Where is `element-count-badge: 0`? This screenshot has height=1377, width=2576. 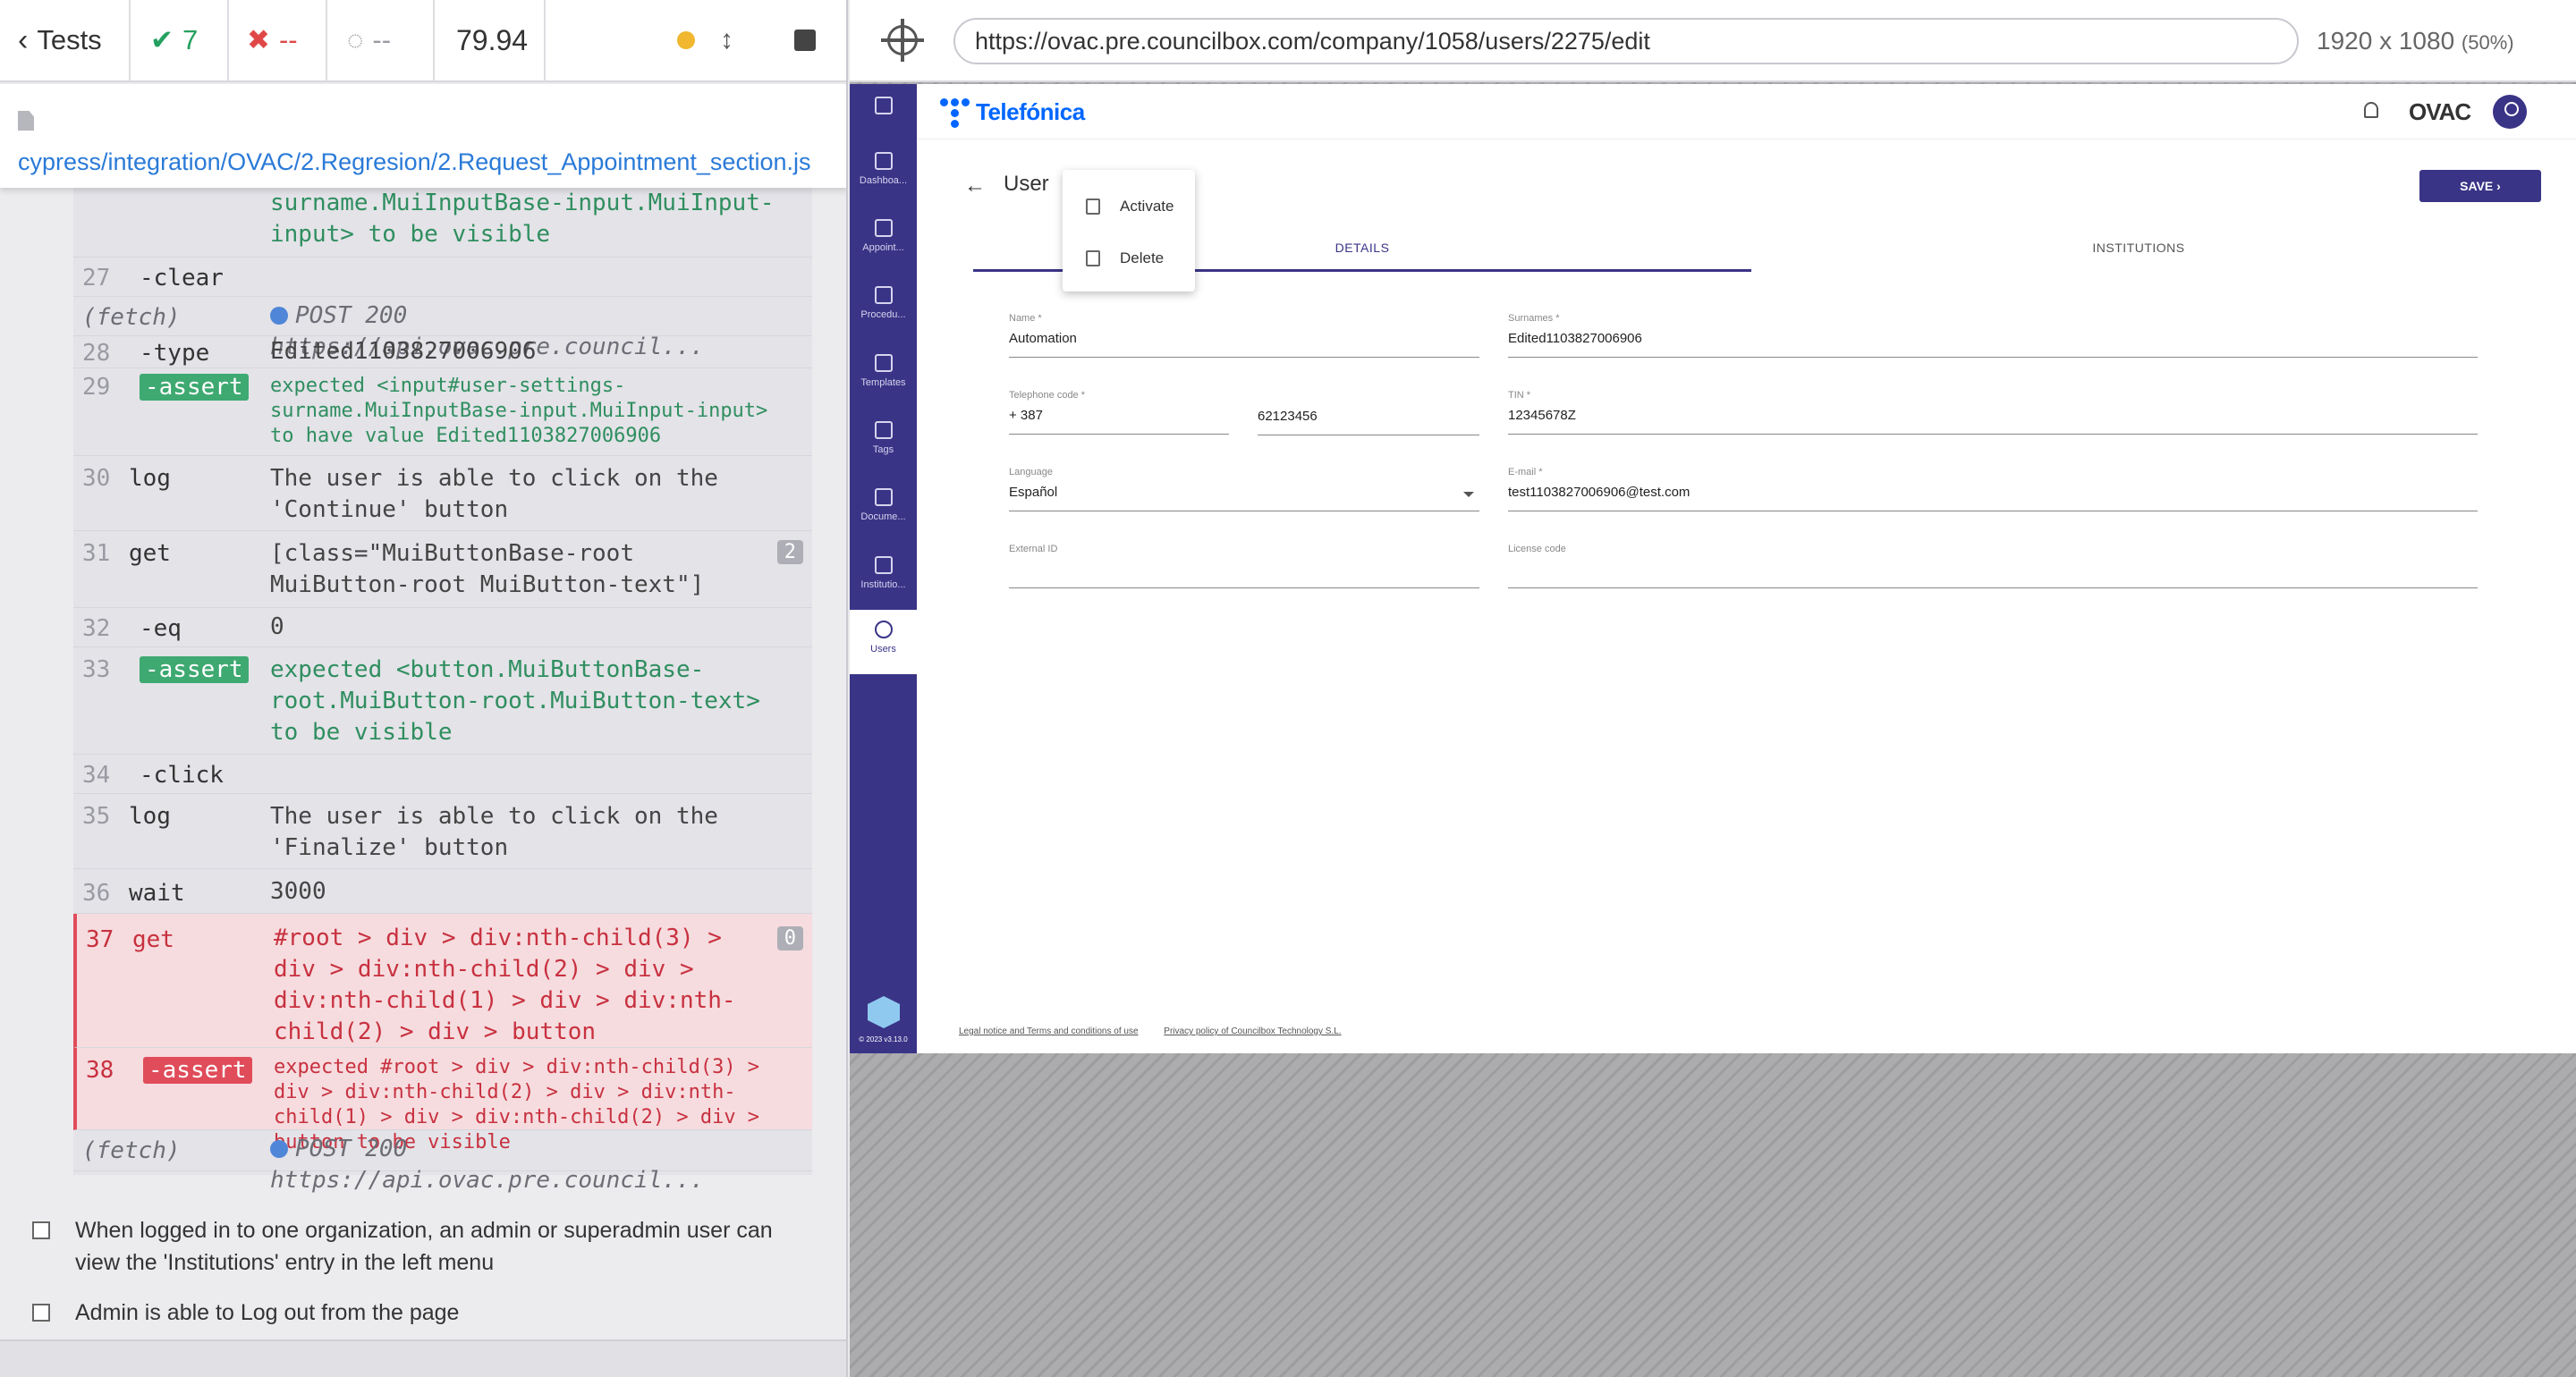 element-count-badge: 0 is located at coordinates (789, 938).